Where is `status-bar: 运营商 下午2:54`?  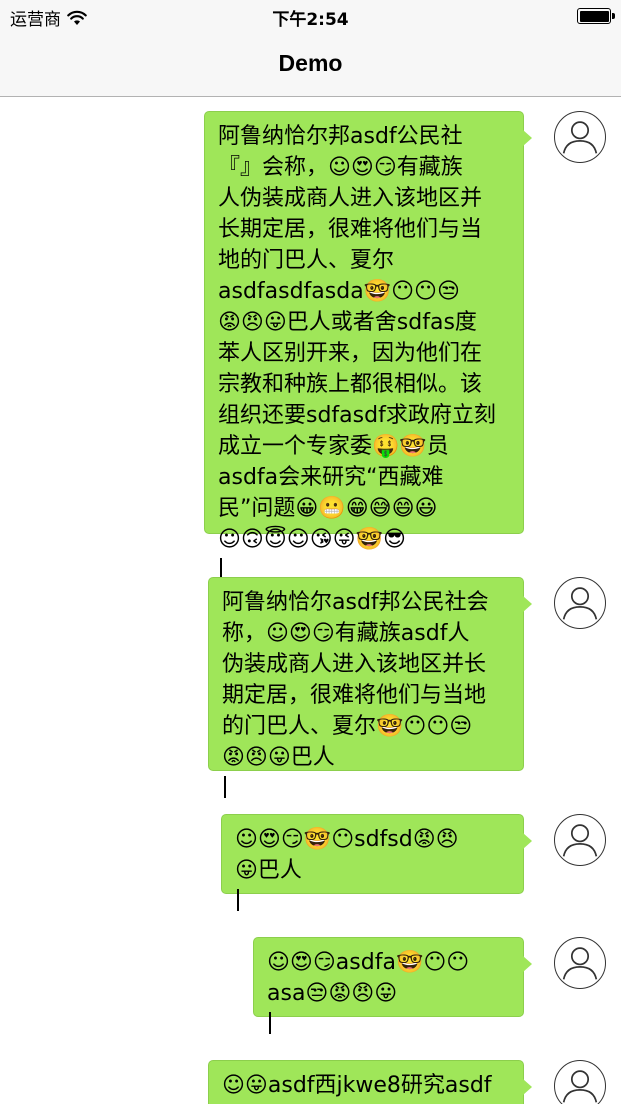 status-bar: 运营商 下午2:54 is located at coordinates (310, 17).